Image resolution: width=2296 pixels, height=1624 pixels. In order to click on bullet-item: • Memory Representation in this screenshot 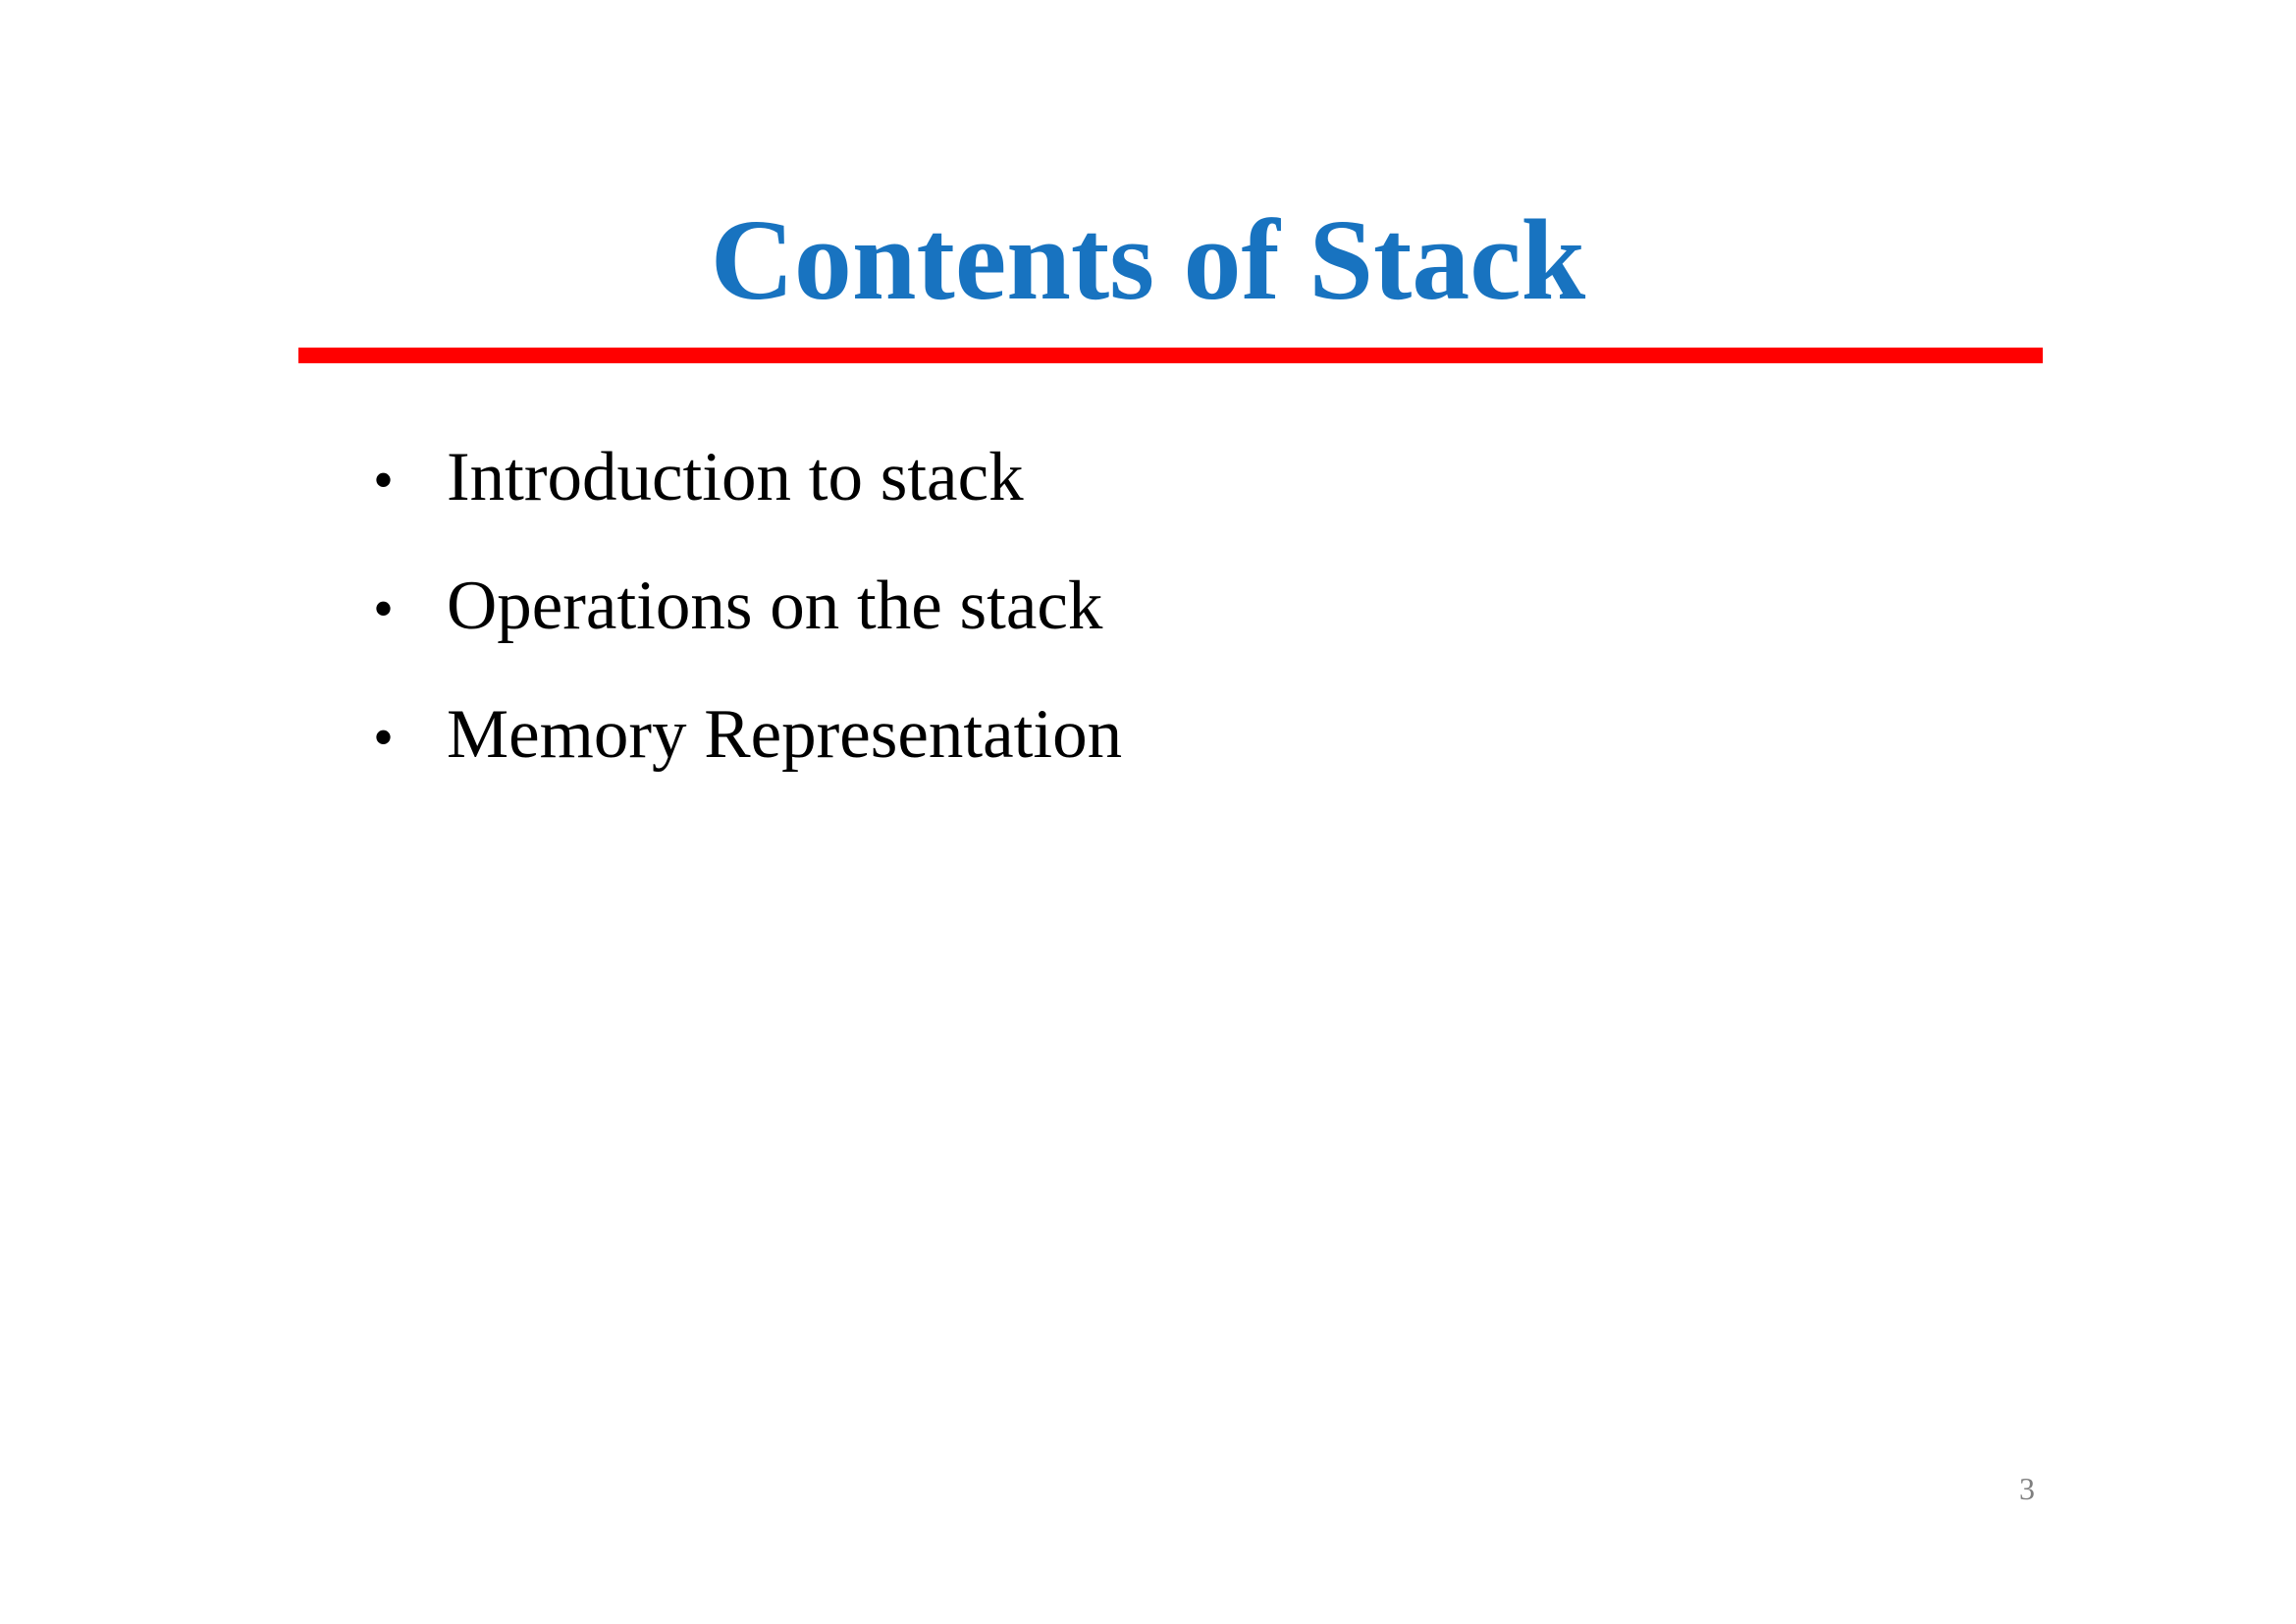, I will do `click(747, 751)`.